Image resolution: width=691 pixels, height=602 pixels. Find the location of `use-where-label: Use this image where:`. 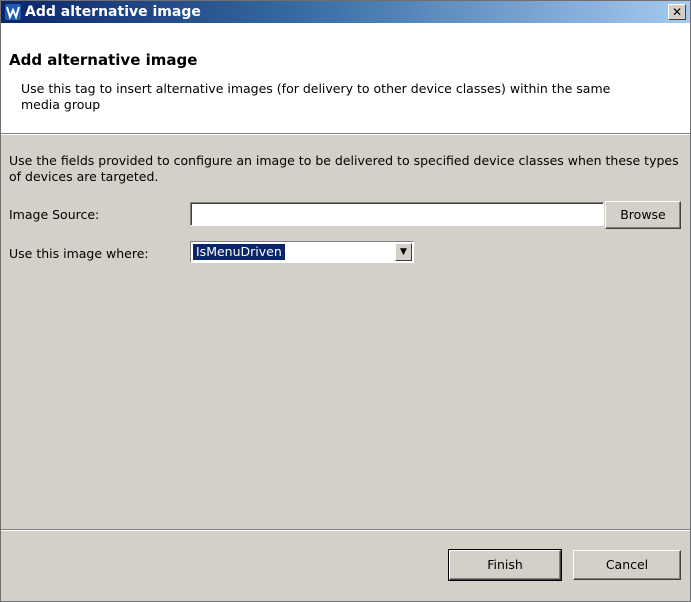

use-where-label: Use this image where: is located at coordinates (79, 253).